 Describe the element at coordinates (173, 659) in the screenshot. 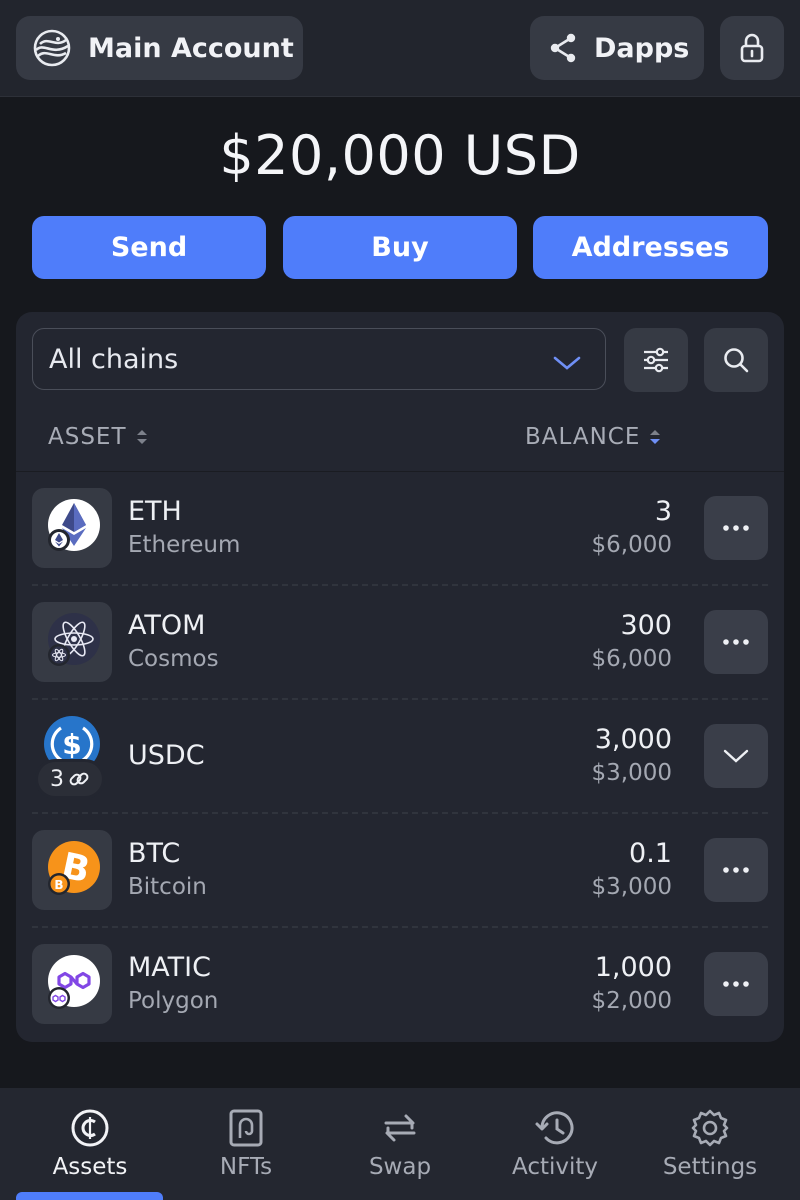

I see `asset-network: Cosmos` at that location.